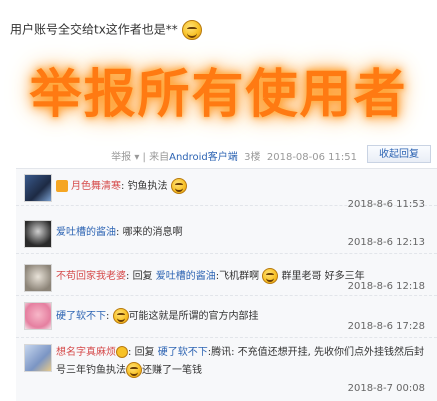 Image resolution: width=437 pixels, height=401 pixels. I want to click on reply-to-user: 爱吐槽的酱油, so click(186, 276).